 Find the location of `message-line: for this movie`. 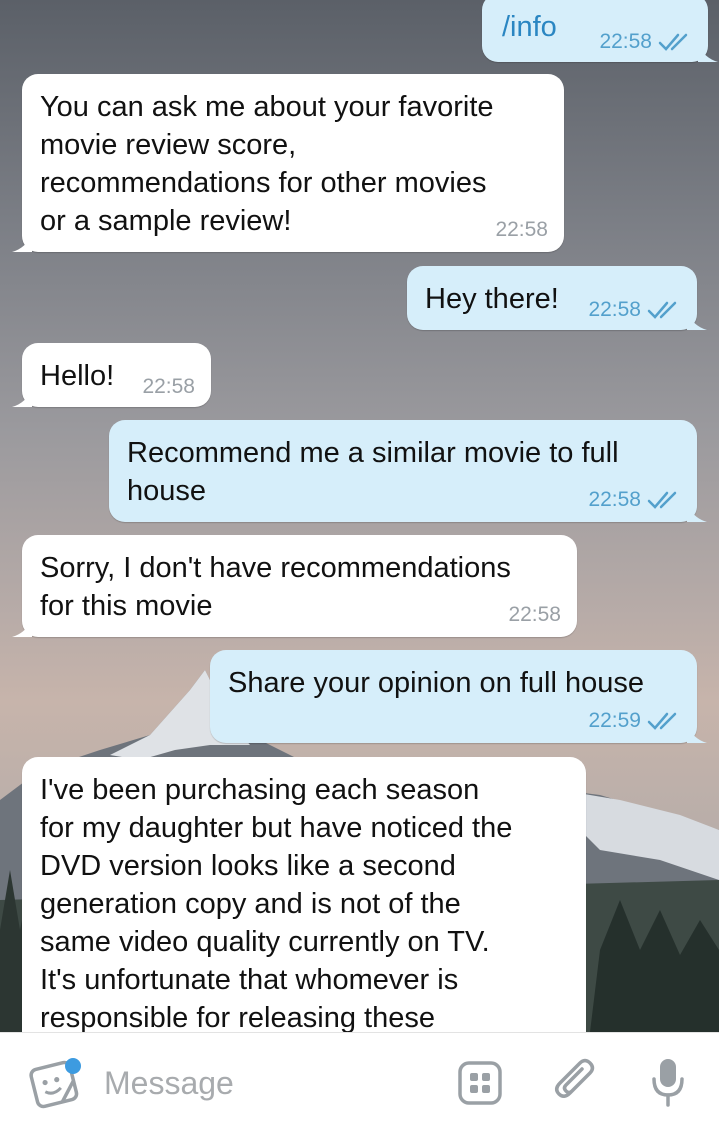

message-line: for this movie is located at coordinates (126, 606).